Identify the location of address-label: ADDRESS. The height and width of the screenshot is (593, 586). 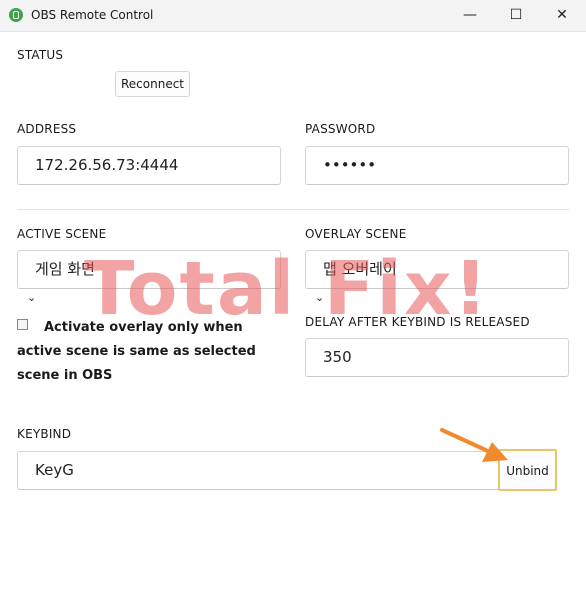
(47, 129).